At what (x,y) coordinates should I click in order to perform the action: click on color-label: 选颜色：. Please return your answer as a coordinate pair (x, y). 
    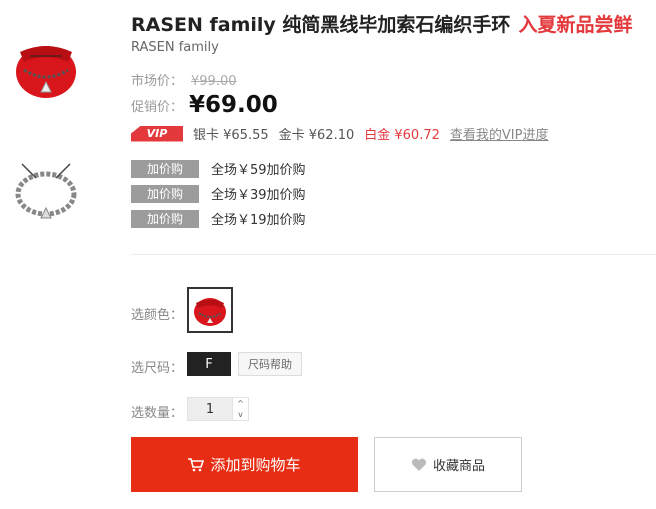
    Looking at the image, I should click on (157, 315).